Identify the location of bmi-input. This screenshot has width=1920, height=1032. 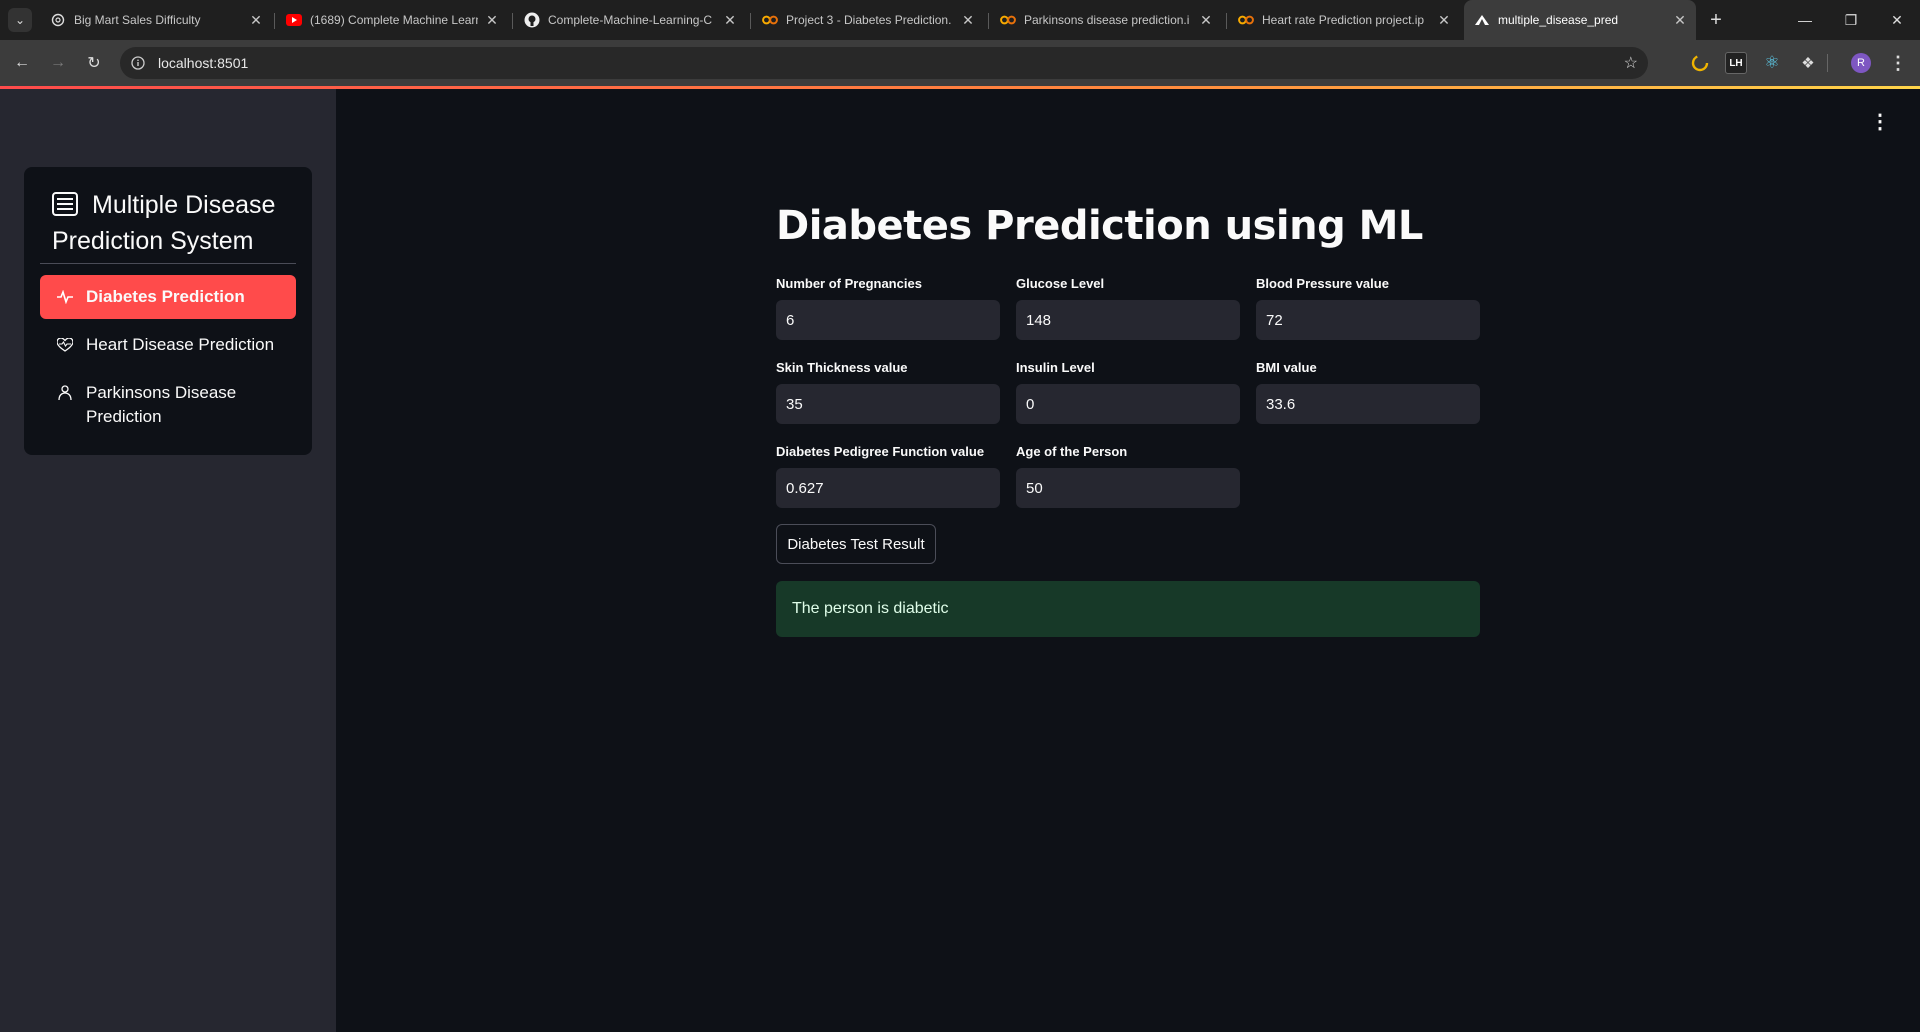
(1368, 404).